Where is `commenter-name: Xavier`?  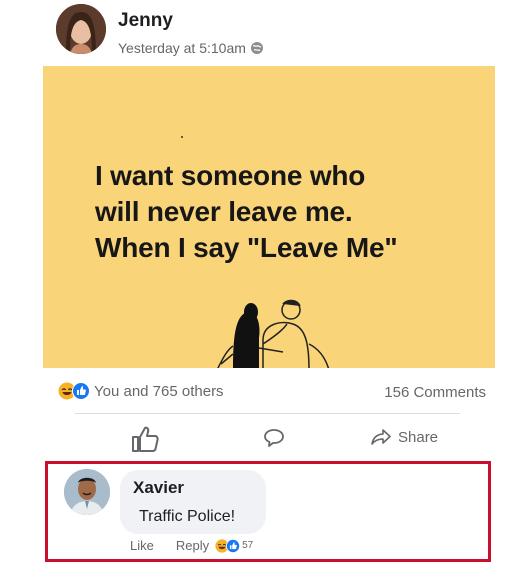
commenter-name: Xavier is located at coordinates (158, 488).